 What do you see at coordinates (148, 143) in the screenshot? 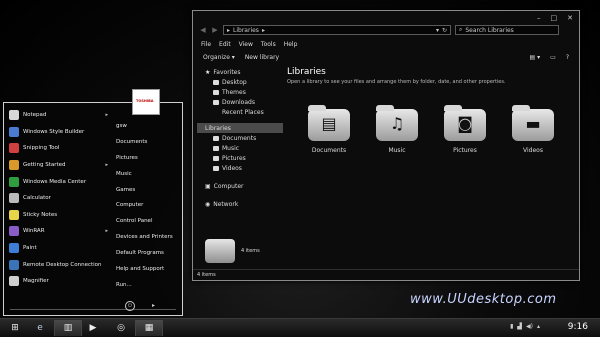
I see `start-menu-place: Documents` at bounding box center [148, 143].